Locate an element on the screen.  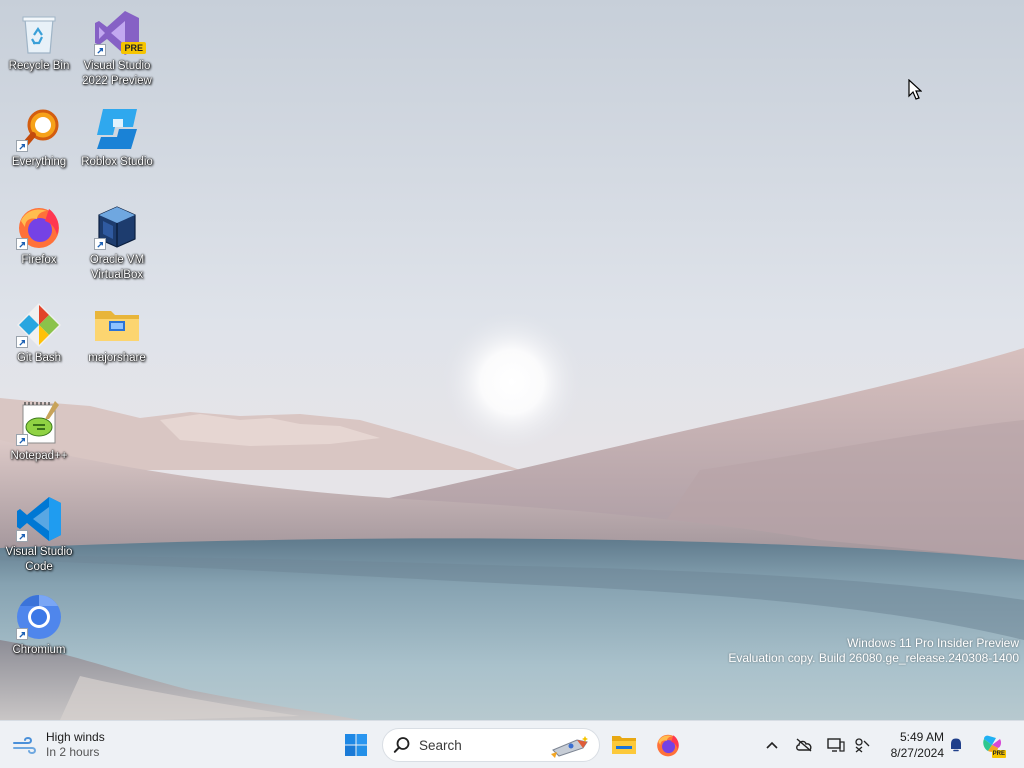
search-placeholder: Search is located at coordinates (440, 745).